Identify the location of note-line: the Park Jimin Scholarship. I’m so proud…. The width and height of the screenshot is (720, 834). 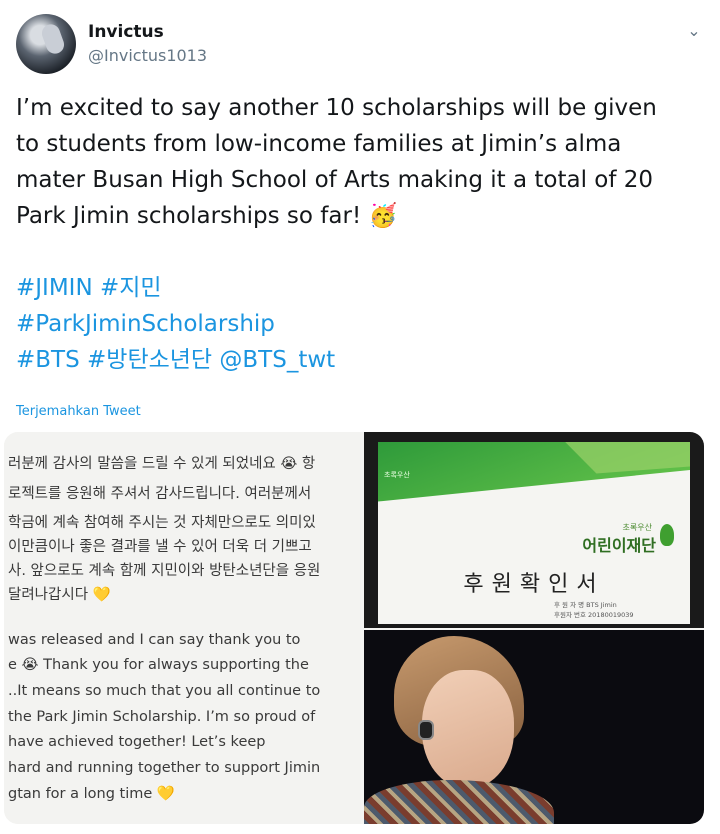
(162, 717).